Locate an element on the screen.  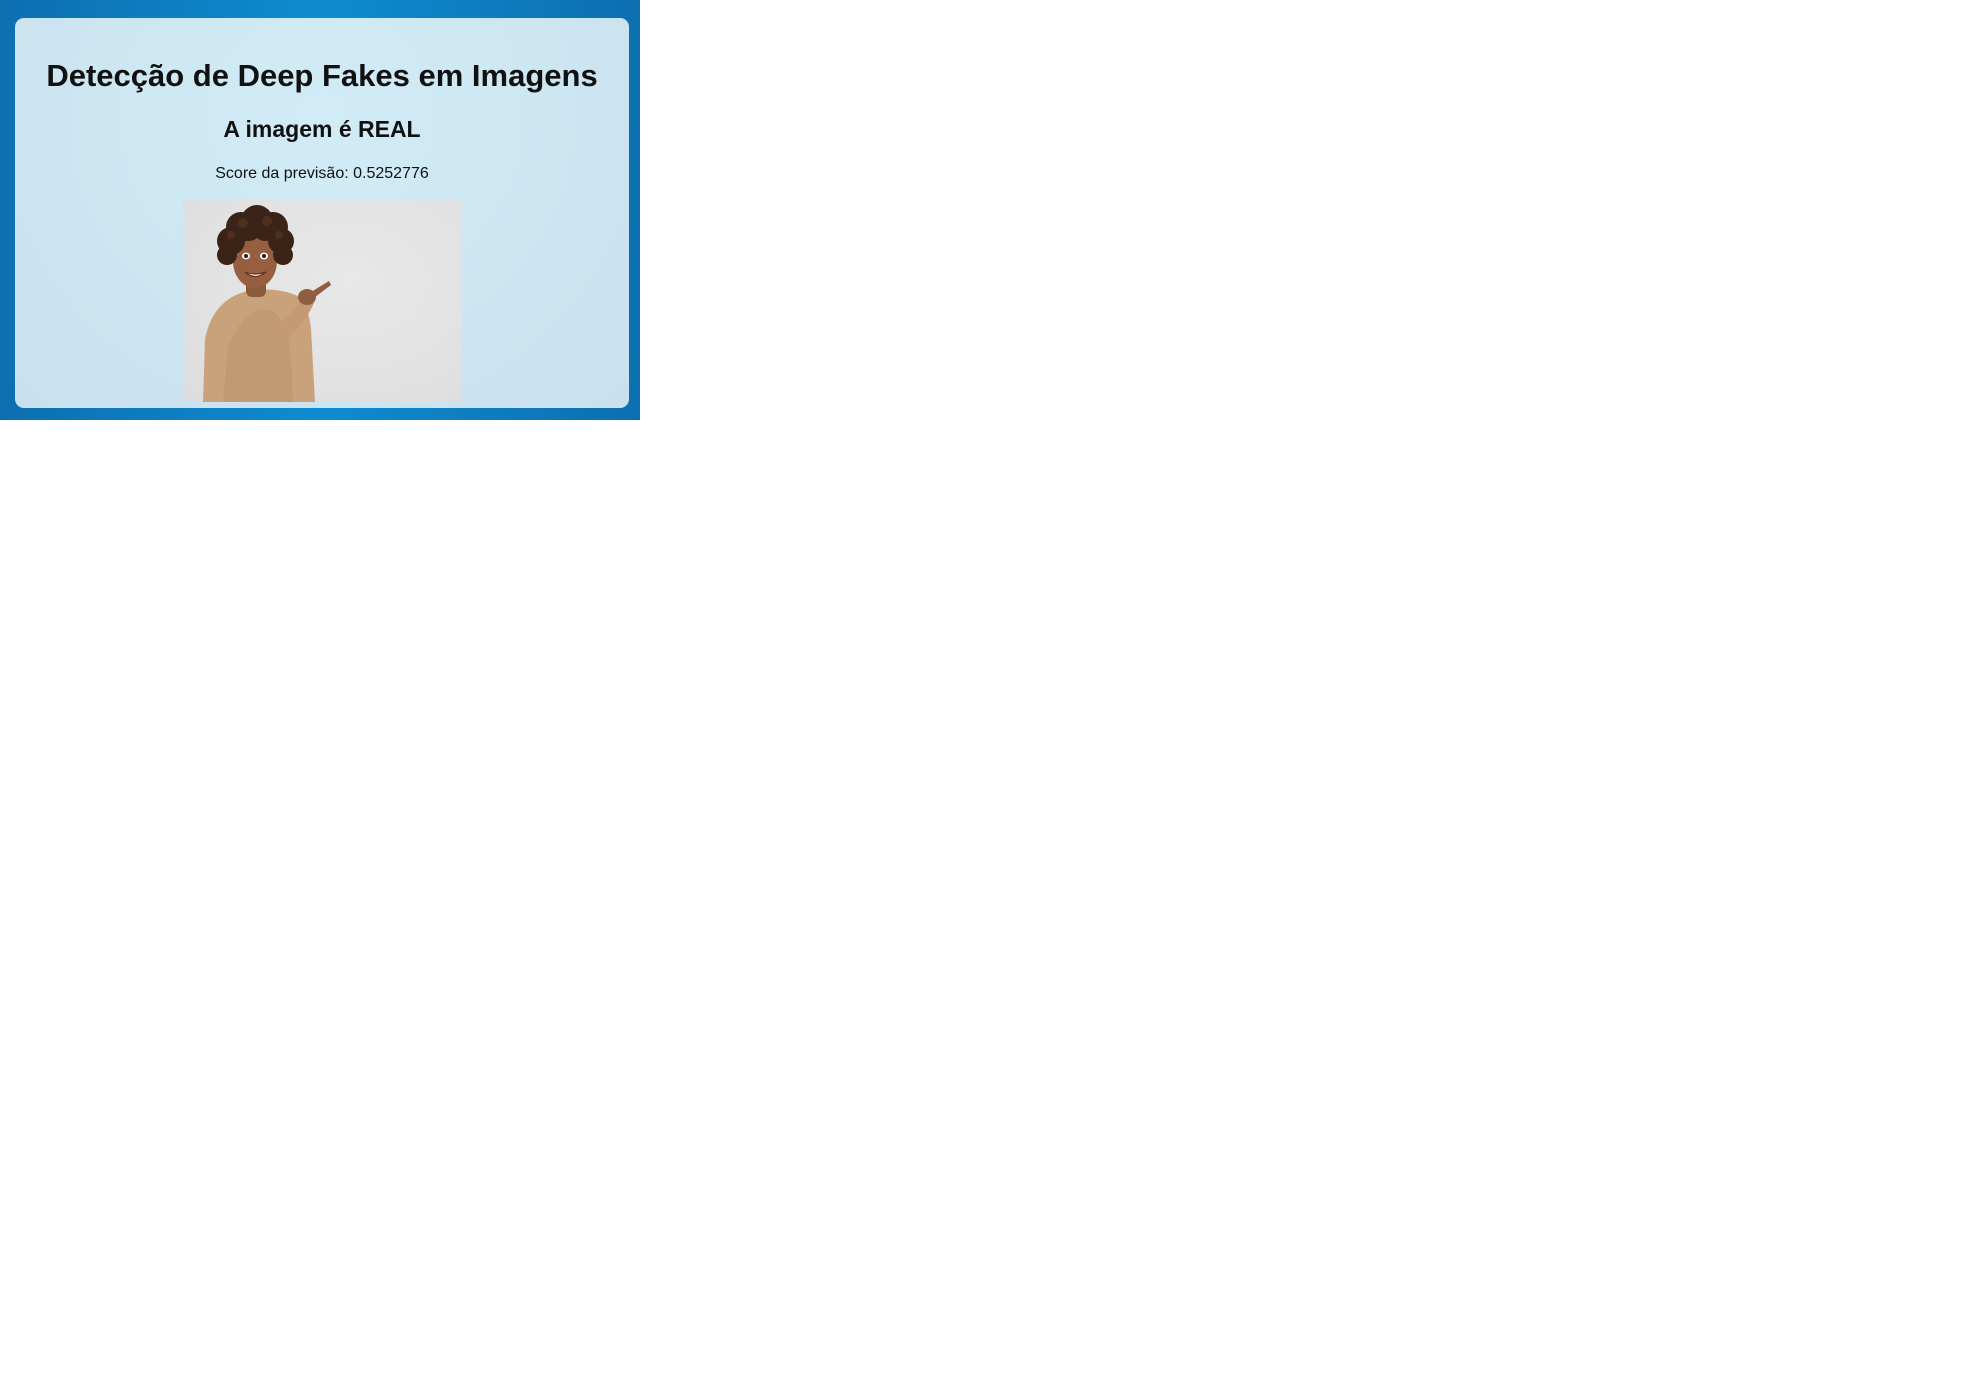
prediction-score: Score da previsão: 0.5252776 is located at coordinates (322, 173).